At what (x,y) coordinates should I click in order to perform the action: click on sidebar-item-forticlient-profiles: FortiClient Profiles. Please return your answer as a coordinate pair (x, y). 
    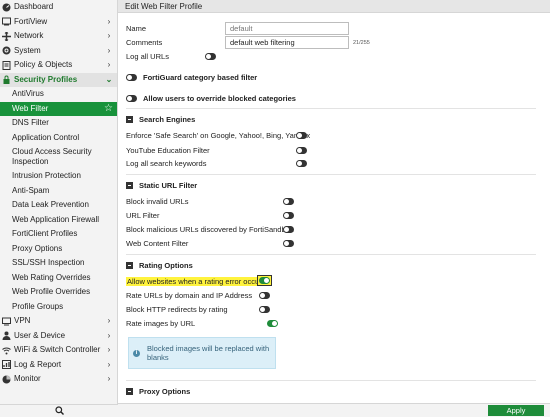
    Looking at the image, I should click on (58, 234).